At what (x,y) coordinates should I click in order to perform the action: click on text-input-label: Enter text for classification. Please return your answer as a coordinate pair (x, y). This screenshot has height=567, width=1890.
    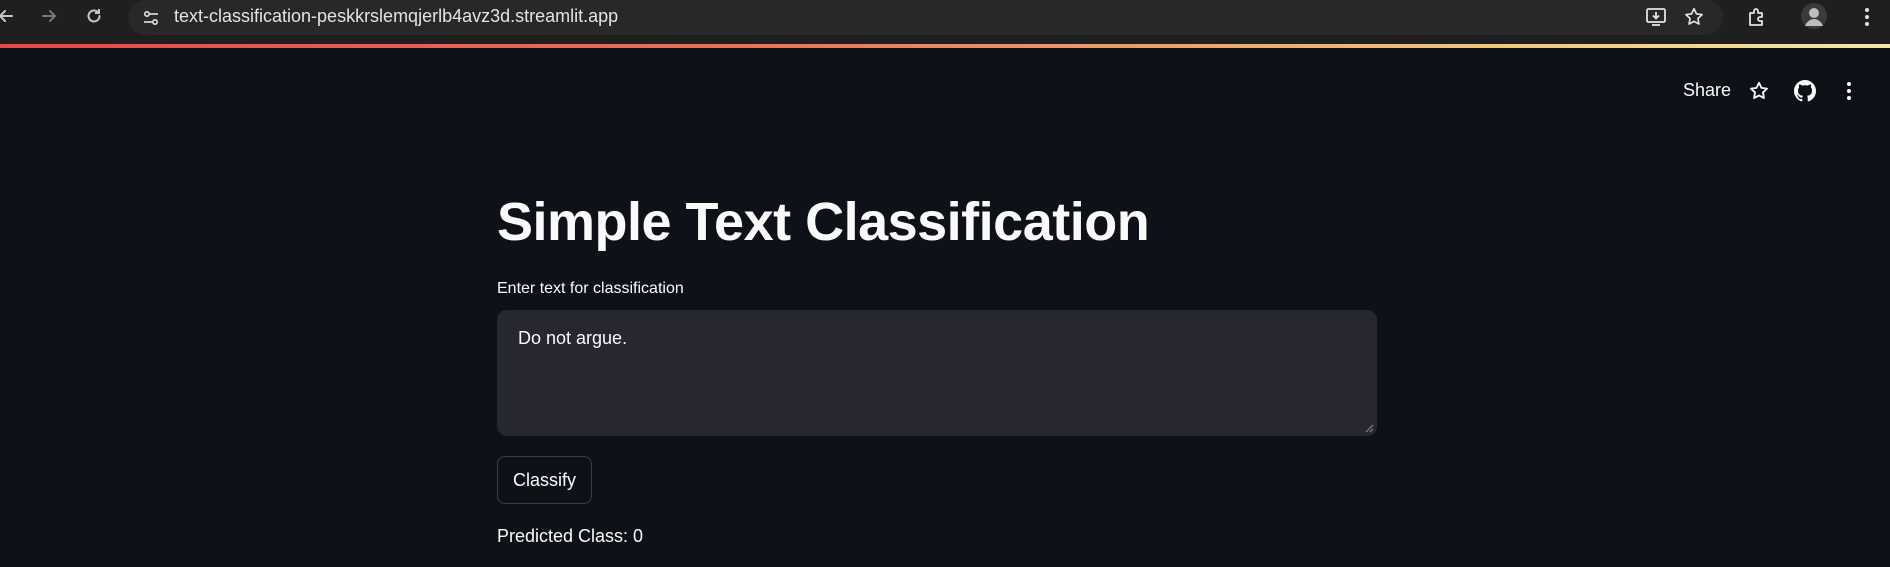
    Looking at the image, I should click on (590, 288).